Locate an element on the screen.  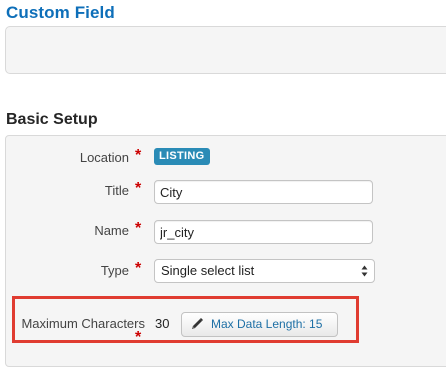
type-label: Type is located at coordinates (114, 270).